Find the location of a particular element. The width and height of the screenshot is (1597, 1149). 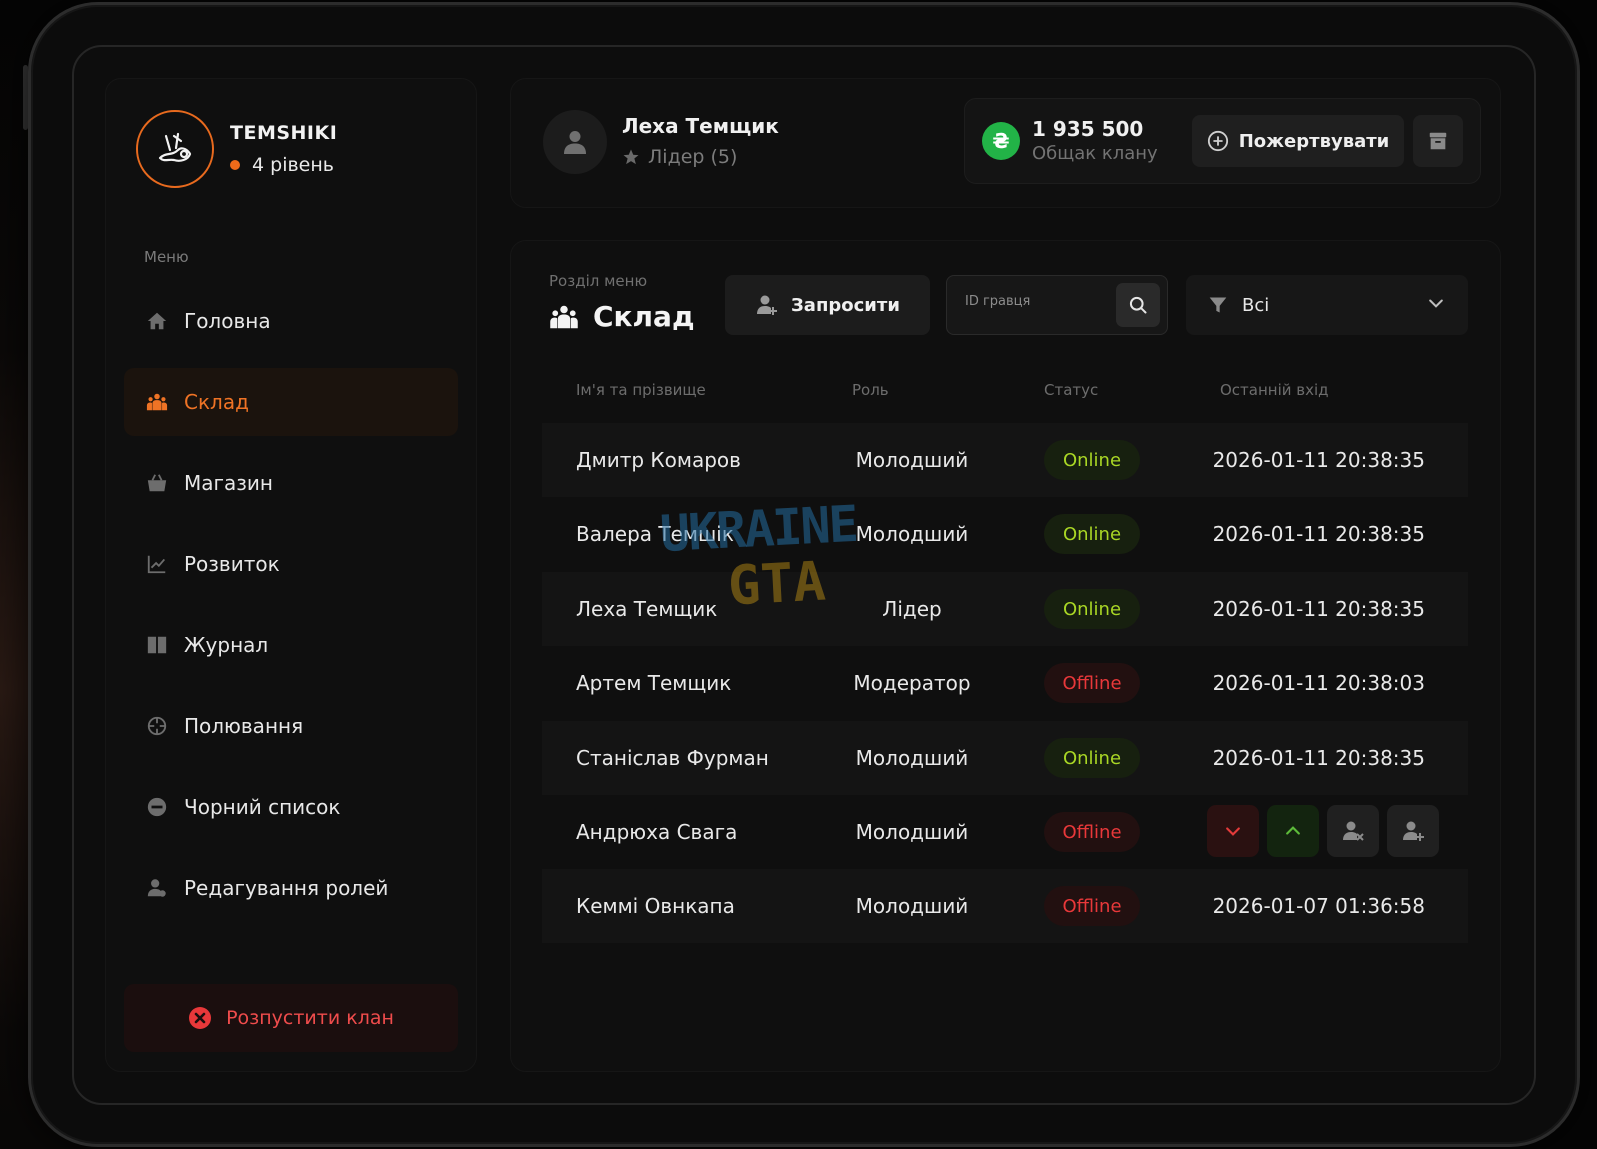

sidebar-item-label: Склад is located at coordinates (216, 402).